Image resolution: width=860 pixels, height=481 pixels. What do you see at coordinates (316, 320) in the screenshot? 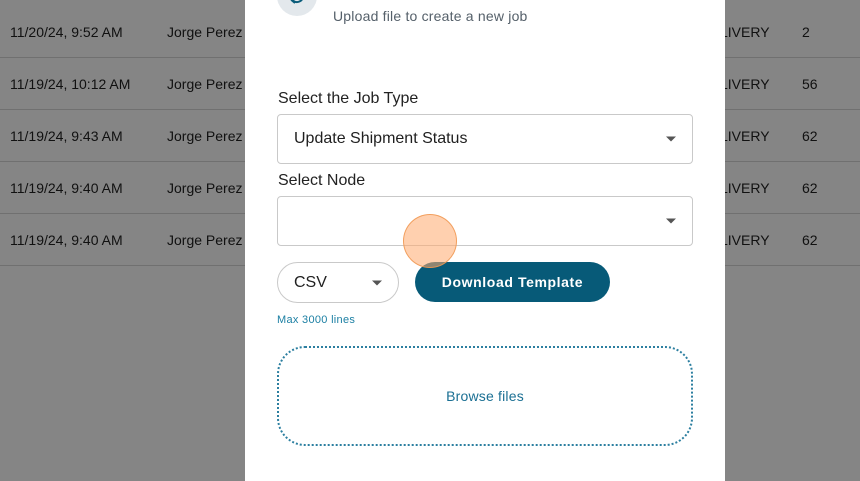
I see `max-lines-hint: Max 3000 lines` at bounding box center [316, 320].